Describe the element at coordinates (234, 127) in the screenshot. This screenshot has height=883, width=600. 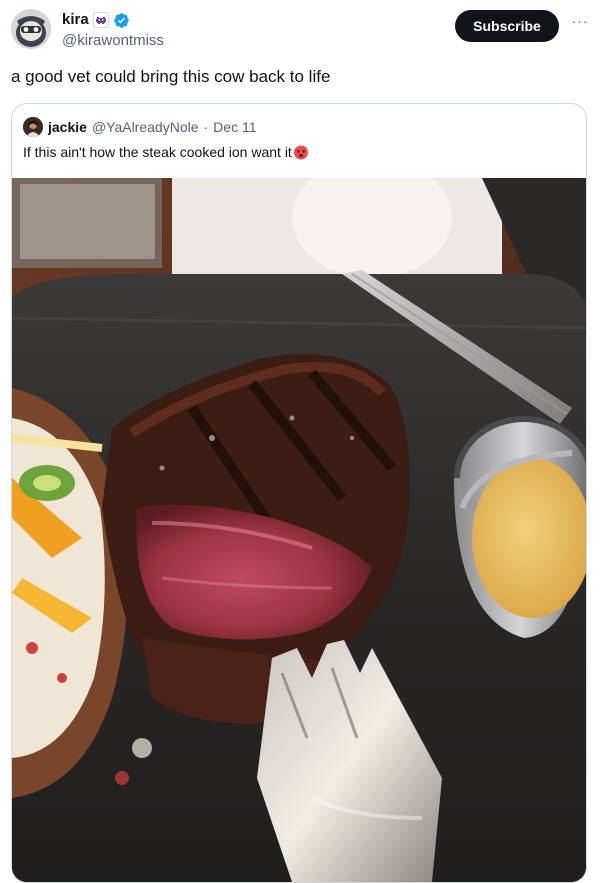
I see `quoted-date: Dec 11` at that location.